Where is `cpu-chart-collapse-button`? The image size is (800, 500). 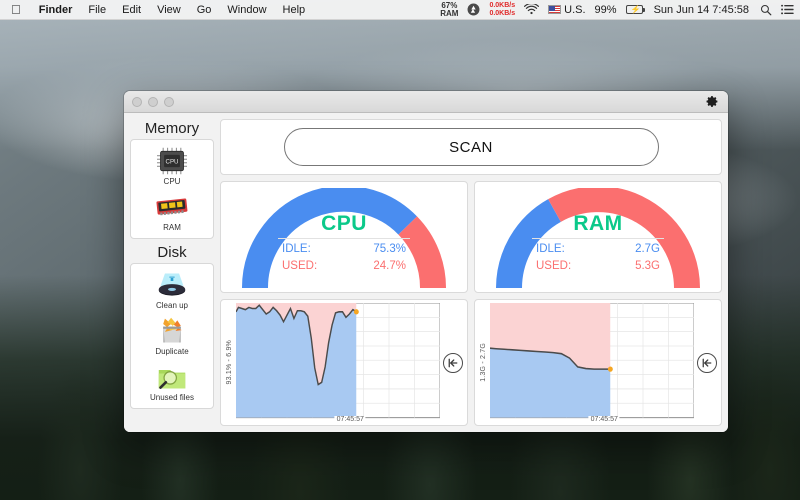
cpu-chart-collapse-button is located at coordinates (453, 362).